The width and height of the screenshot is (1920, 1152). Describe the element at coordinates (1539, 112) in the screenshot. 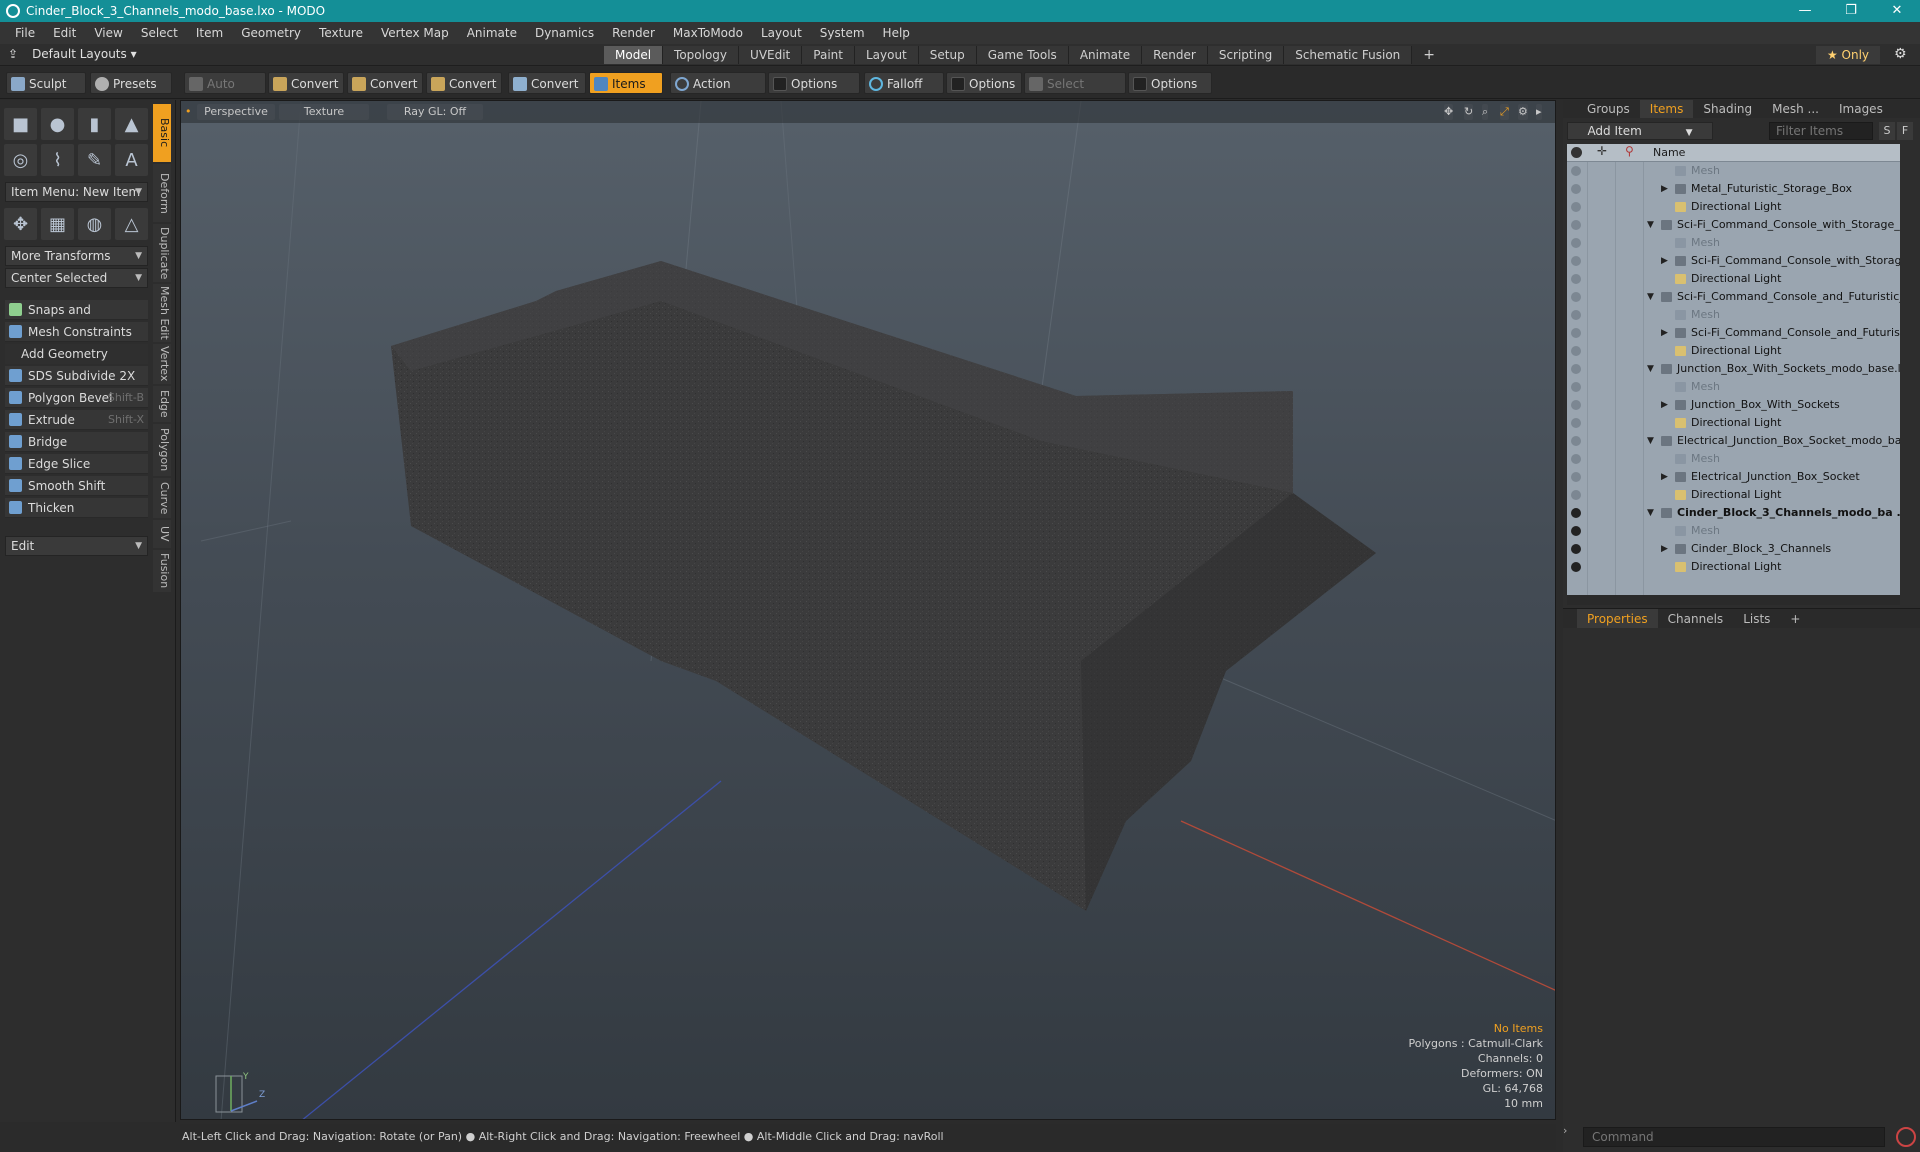

I see `viewport-expand-icon: ▸` at that location.